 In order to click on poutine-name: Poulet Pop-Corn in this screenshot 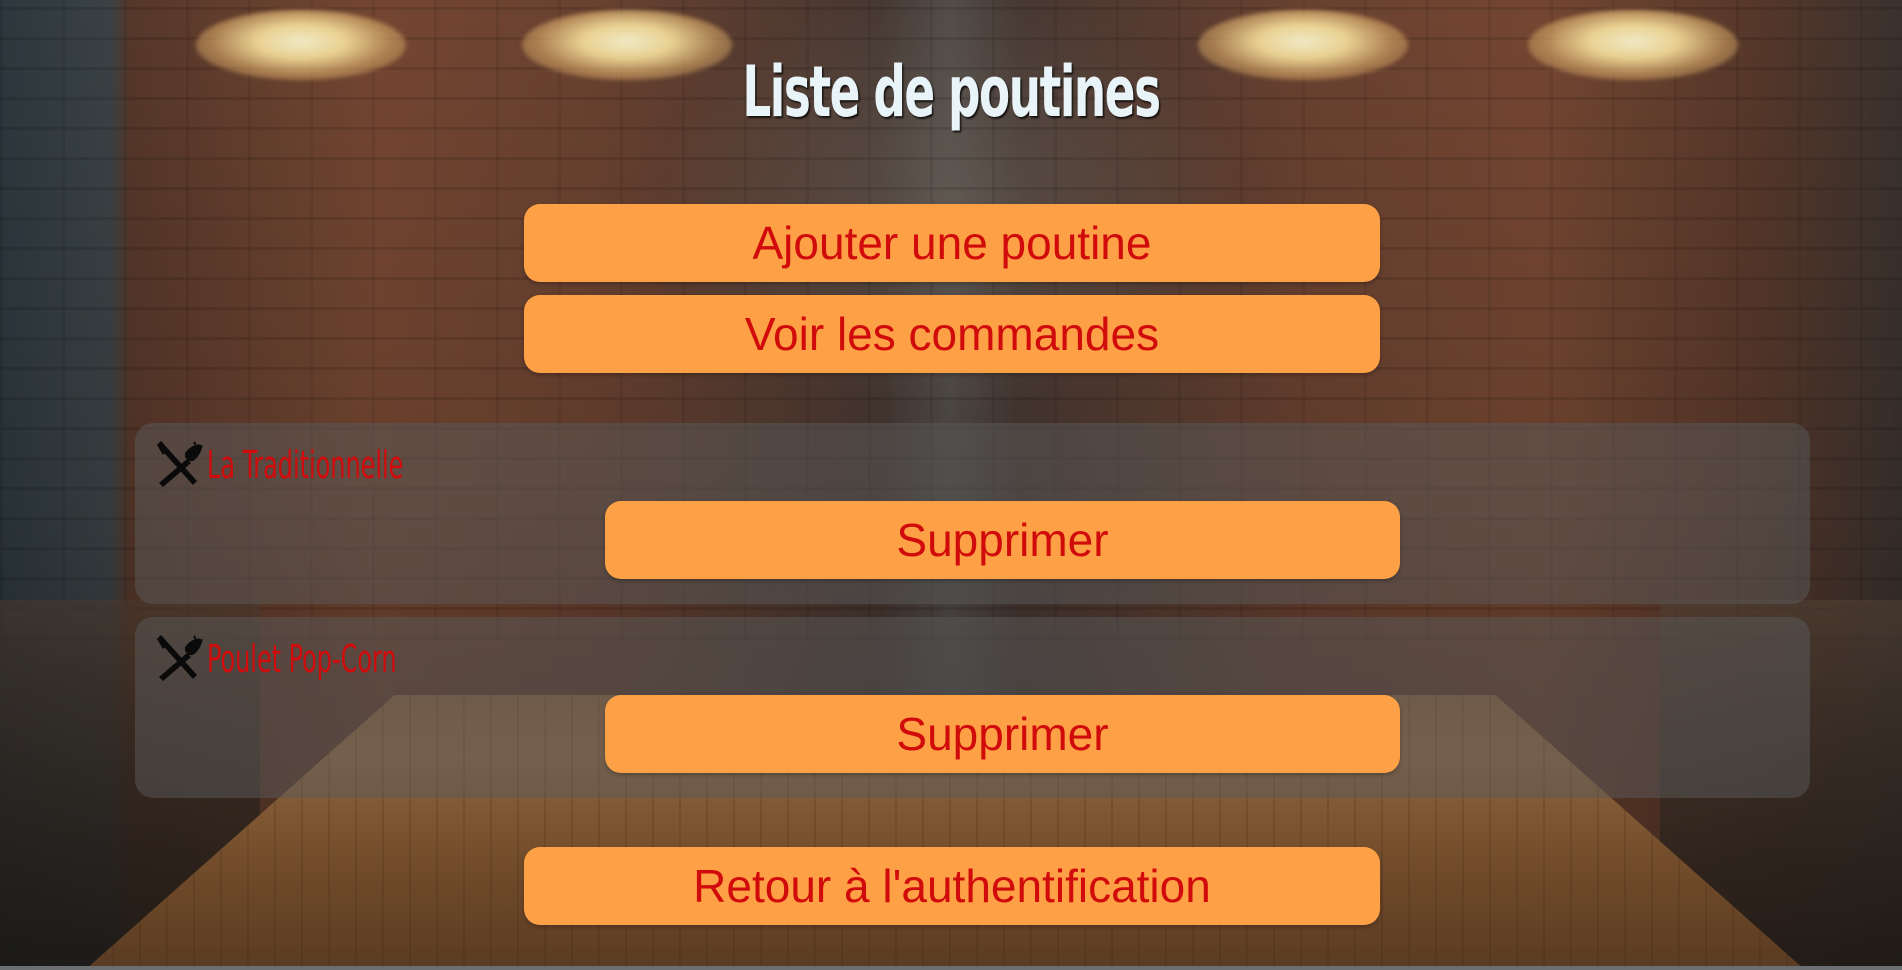, I will do `click(302, 659)`.